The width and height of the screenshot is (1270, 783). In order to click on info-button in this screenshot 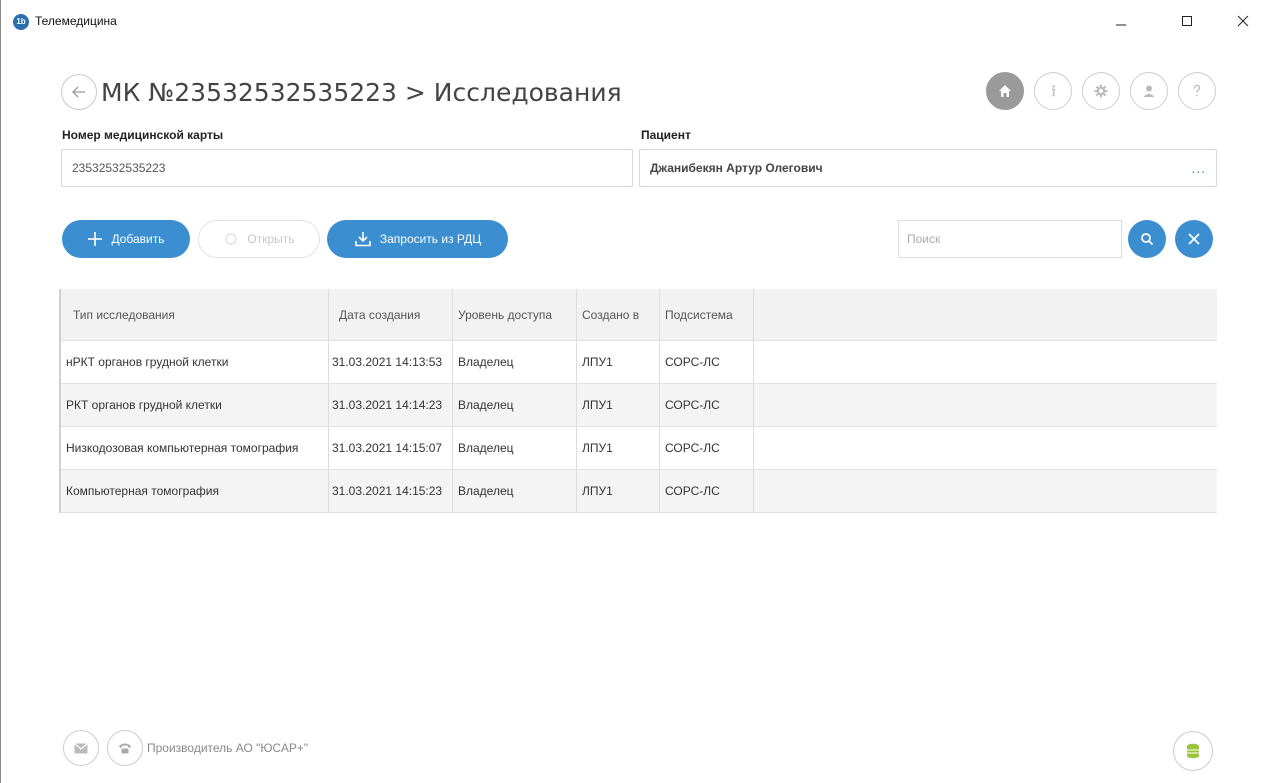, I will do `click(1053, 91)`.